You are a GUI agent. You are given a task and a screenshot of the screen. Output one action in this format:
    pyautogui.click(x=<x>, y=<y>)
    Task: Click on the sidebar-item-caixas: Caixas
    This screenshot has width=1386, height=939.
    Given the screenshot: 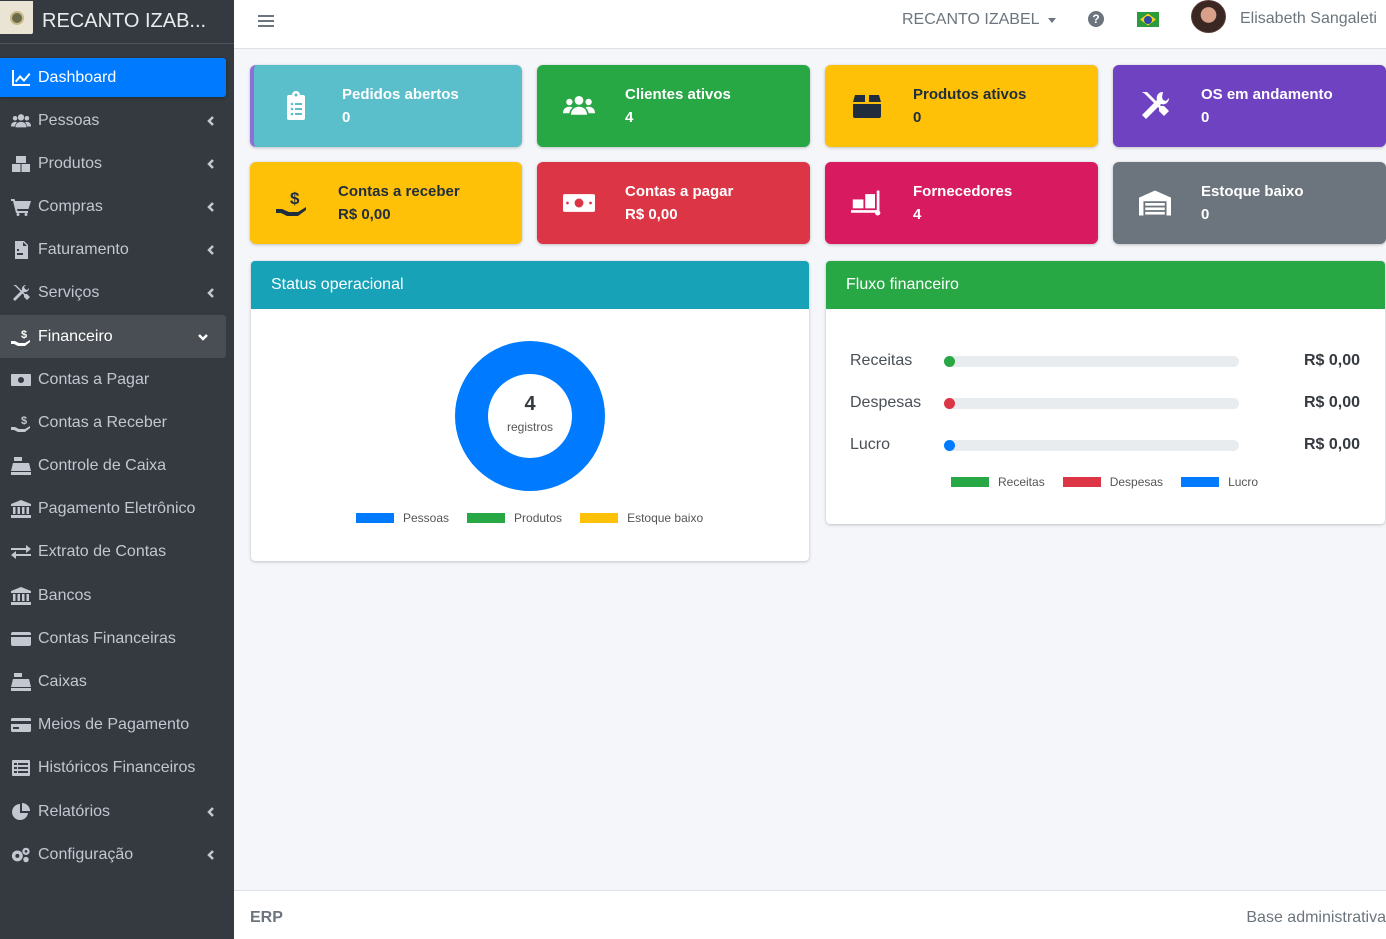 What is the action you would take?
    pyautogui.click(x=117, y=681)
    